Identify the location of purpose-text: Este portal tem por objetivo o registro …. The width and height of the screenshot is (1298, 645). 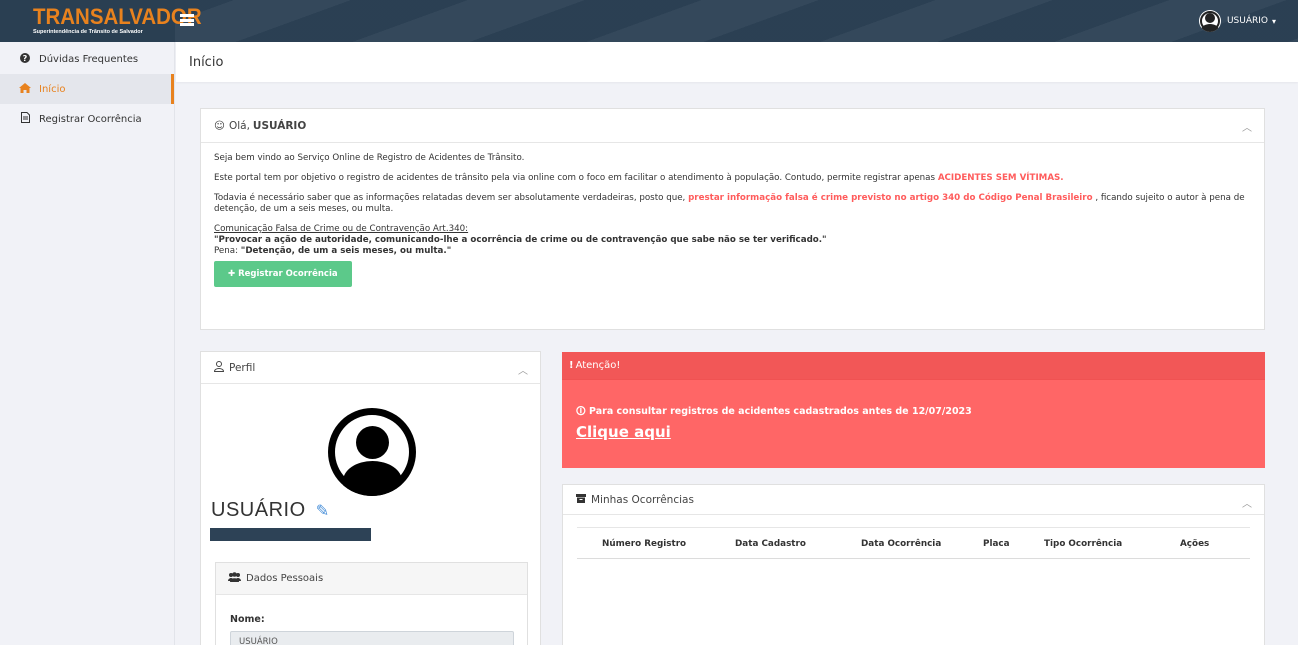
(575, 178).